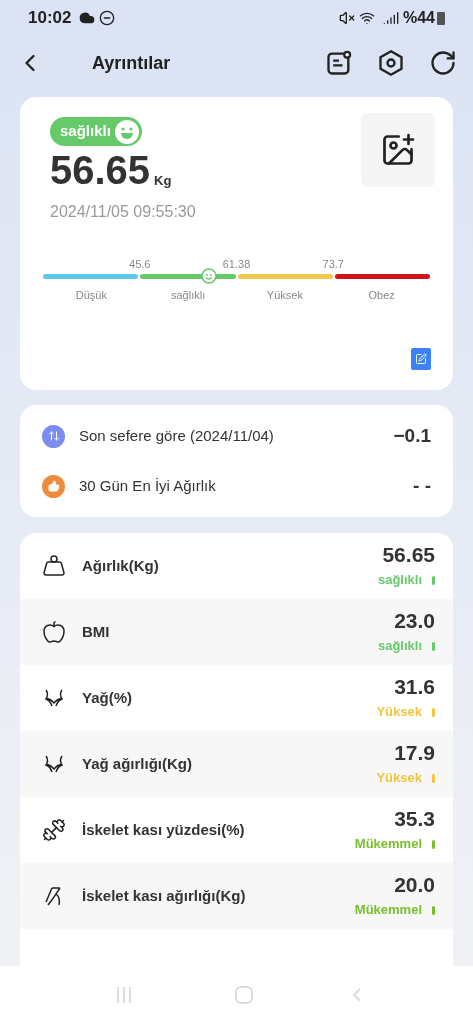 The image size is (473, 1024). I want to click on comparison-label: Son sefere göre (2024/11/04), so click(176, 435).